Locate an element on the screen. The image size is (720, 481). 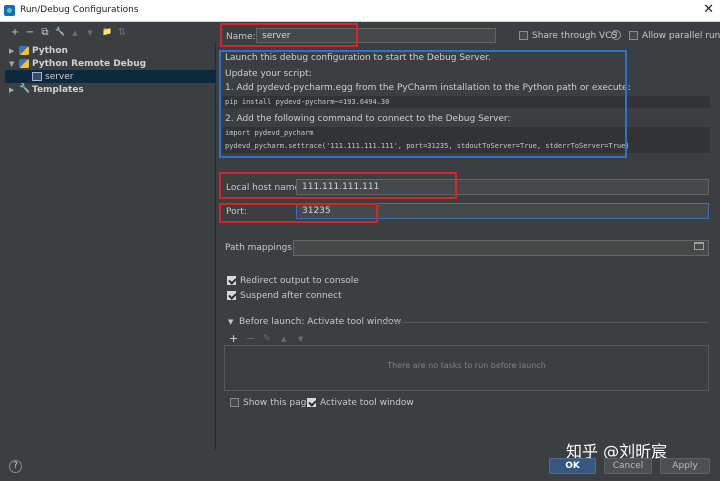
tasks-list: There are no tasks to run before launch is located at coordinates (466, 368).